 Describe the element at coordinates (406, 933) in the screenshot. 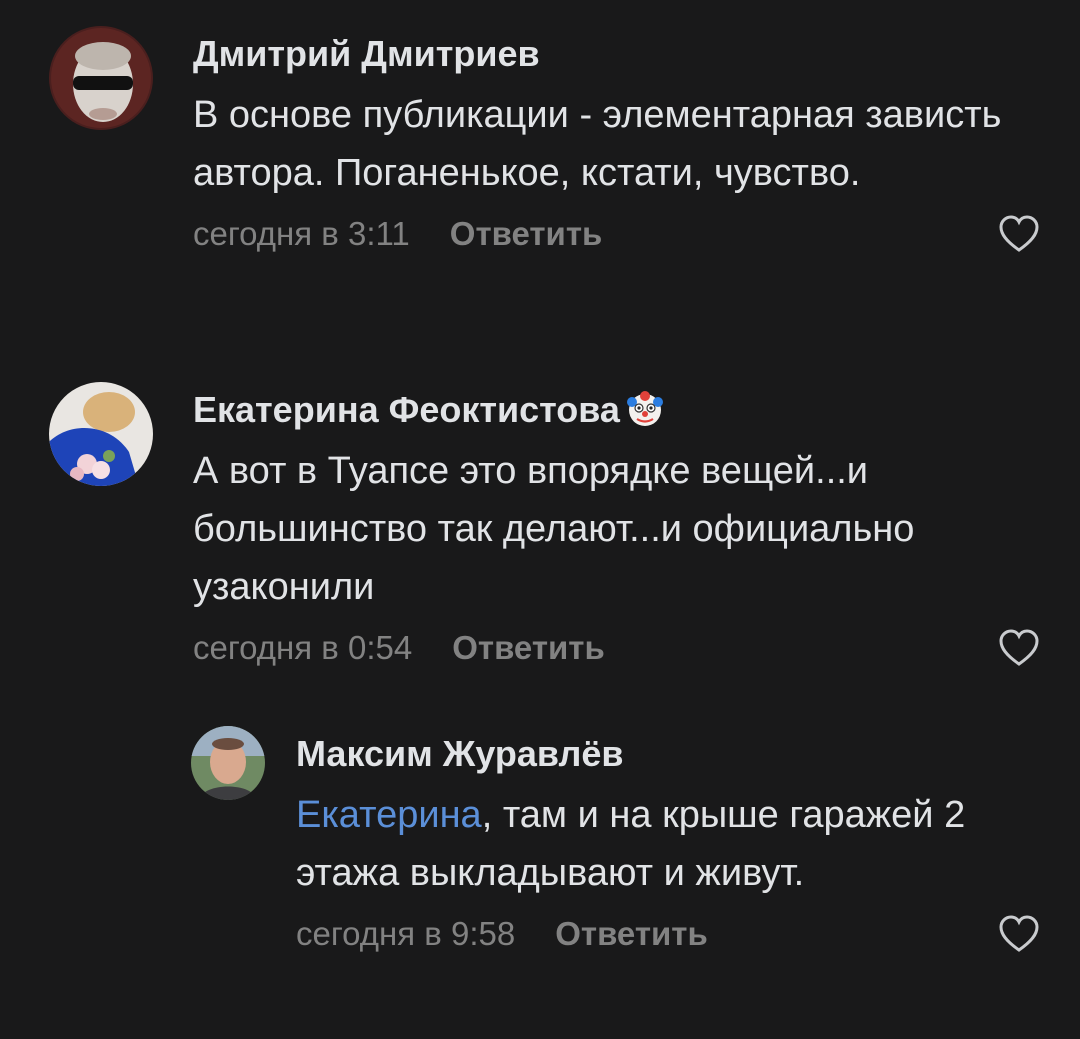

I see `comment-timestamp: сегодня в 9:58` at that location.